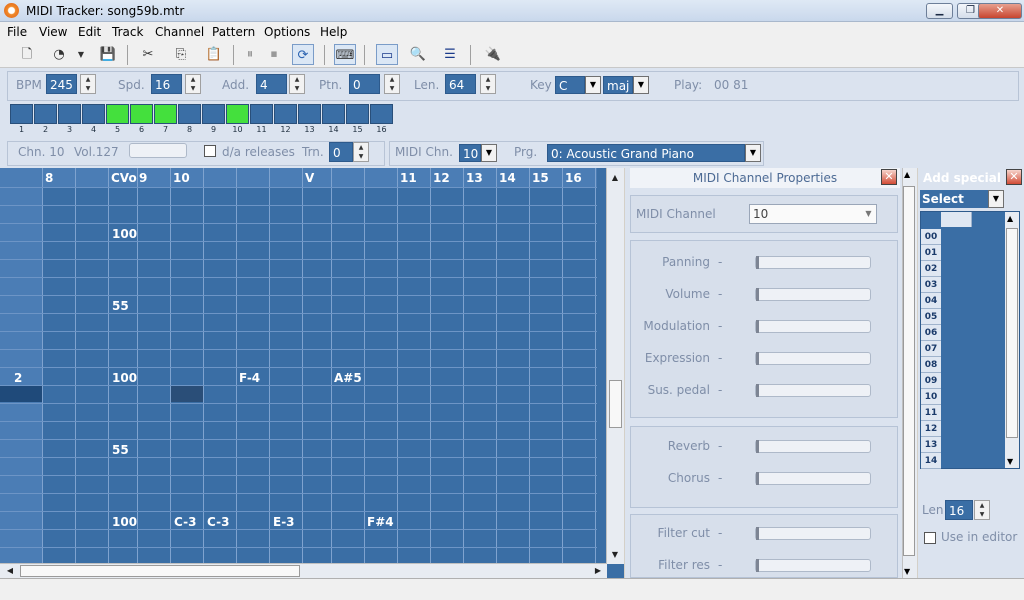 The height and width of the screenshot is (600, 1024). What do you see at coordinates (89, 32) in the screenshot?
I see `menu-edit: Edit` at bounding box center [89, 32].